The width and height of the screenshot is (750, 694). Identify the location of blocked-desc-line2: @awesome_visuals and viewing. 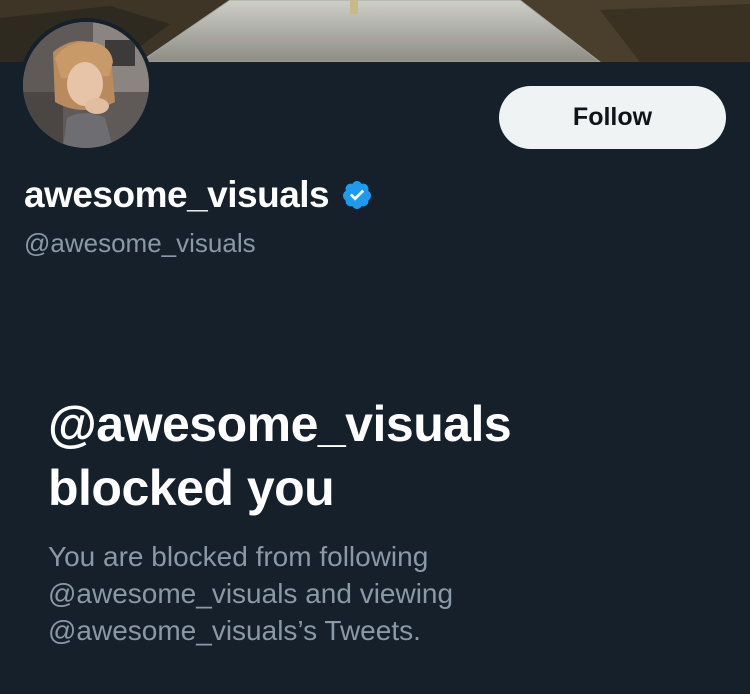
(251, 593).